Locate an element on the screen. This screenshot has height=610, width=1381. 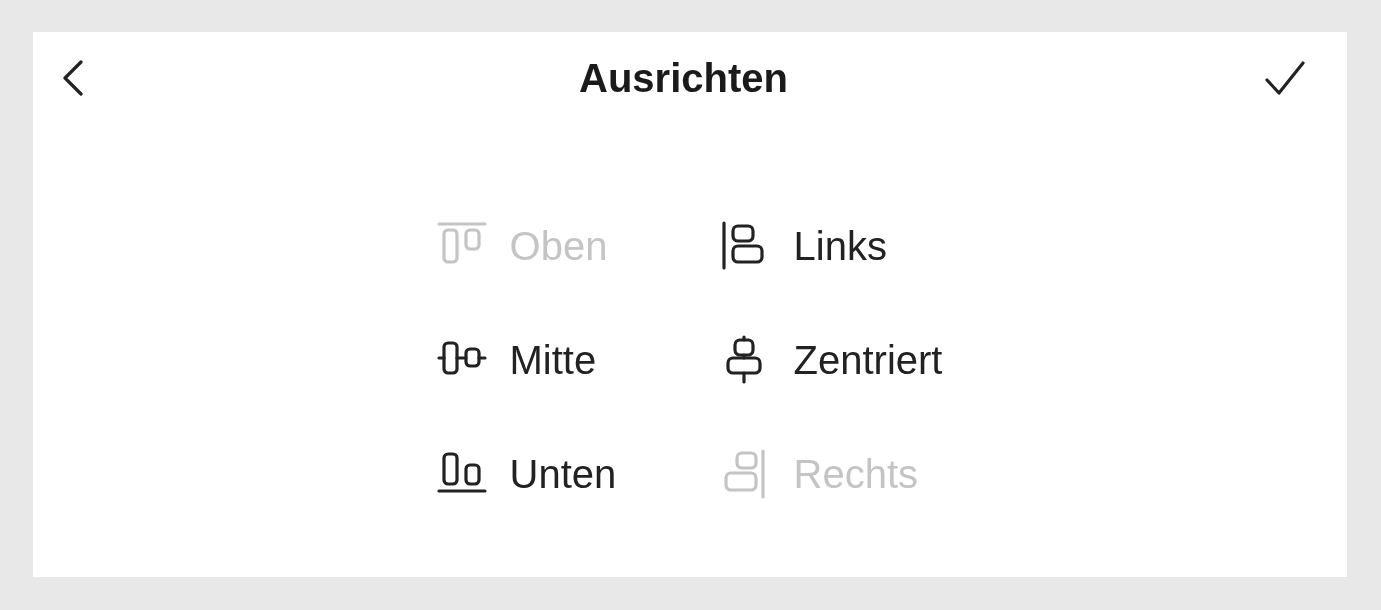
checkmark-icon is located at coordinates (1285, 78).